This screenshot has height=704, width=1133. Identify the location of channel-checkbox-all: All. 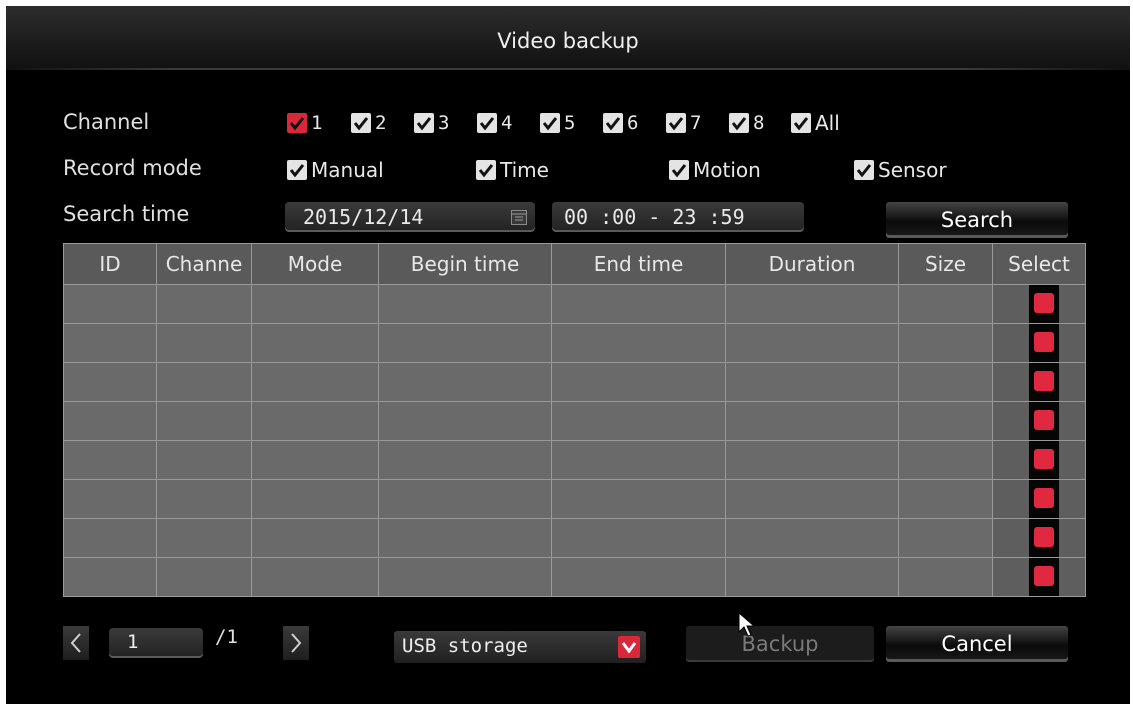
(815, 123).